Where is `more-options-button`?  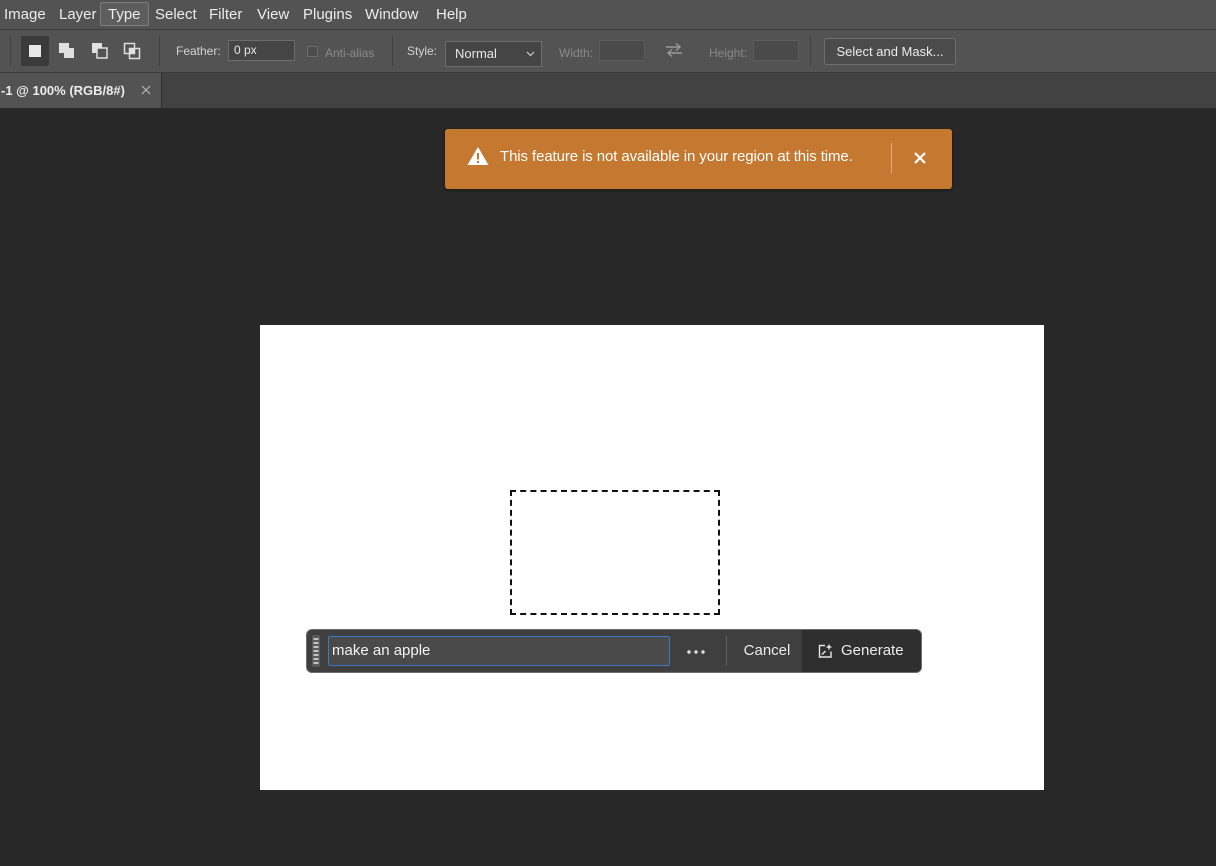
more-options-button is located at coordinates (697, 652).